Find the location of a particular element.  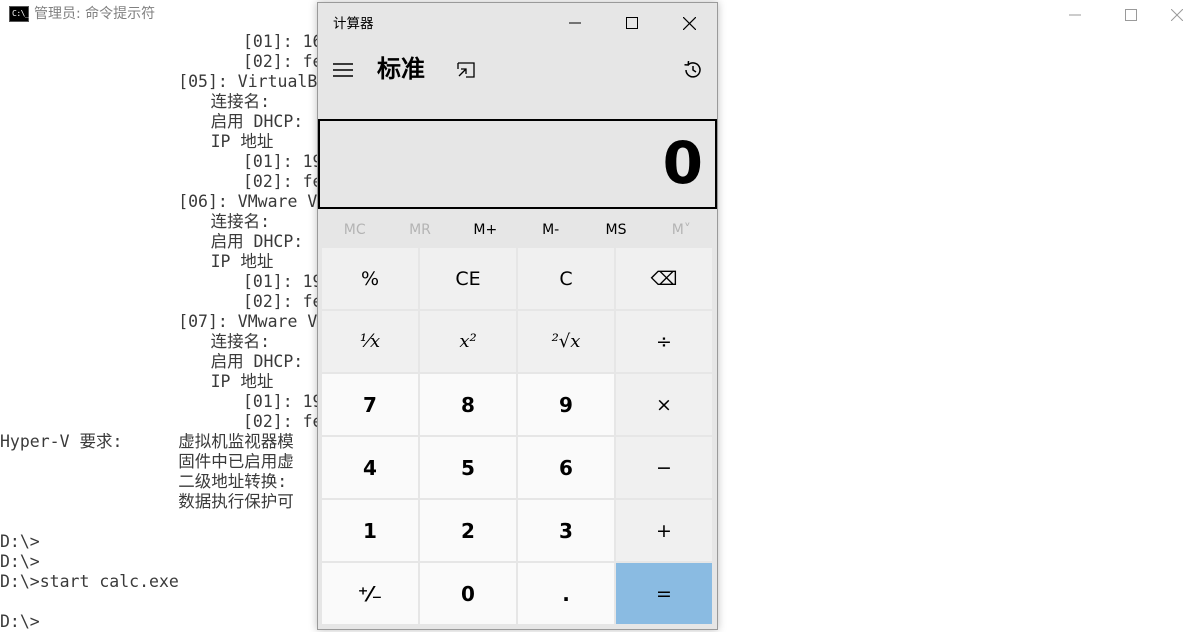

digit-3-button: 3 is located at coordinates (566, 530).